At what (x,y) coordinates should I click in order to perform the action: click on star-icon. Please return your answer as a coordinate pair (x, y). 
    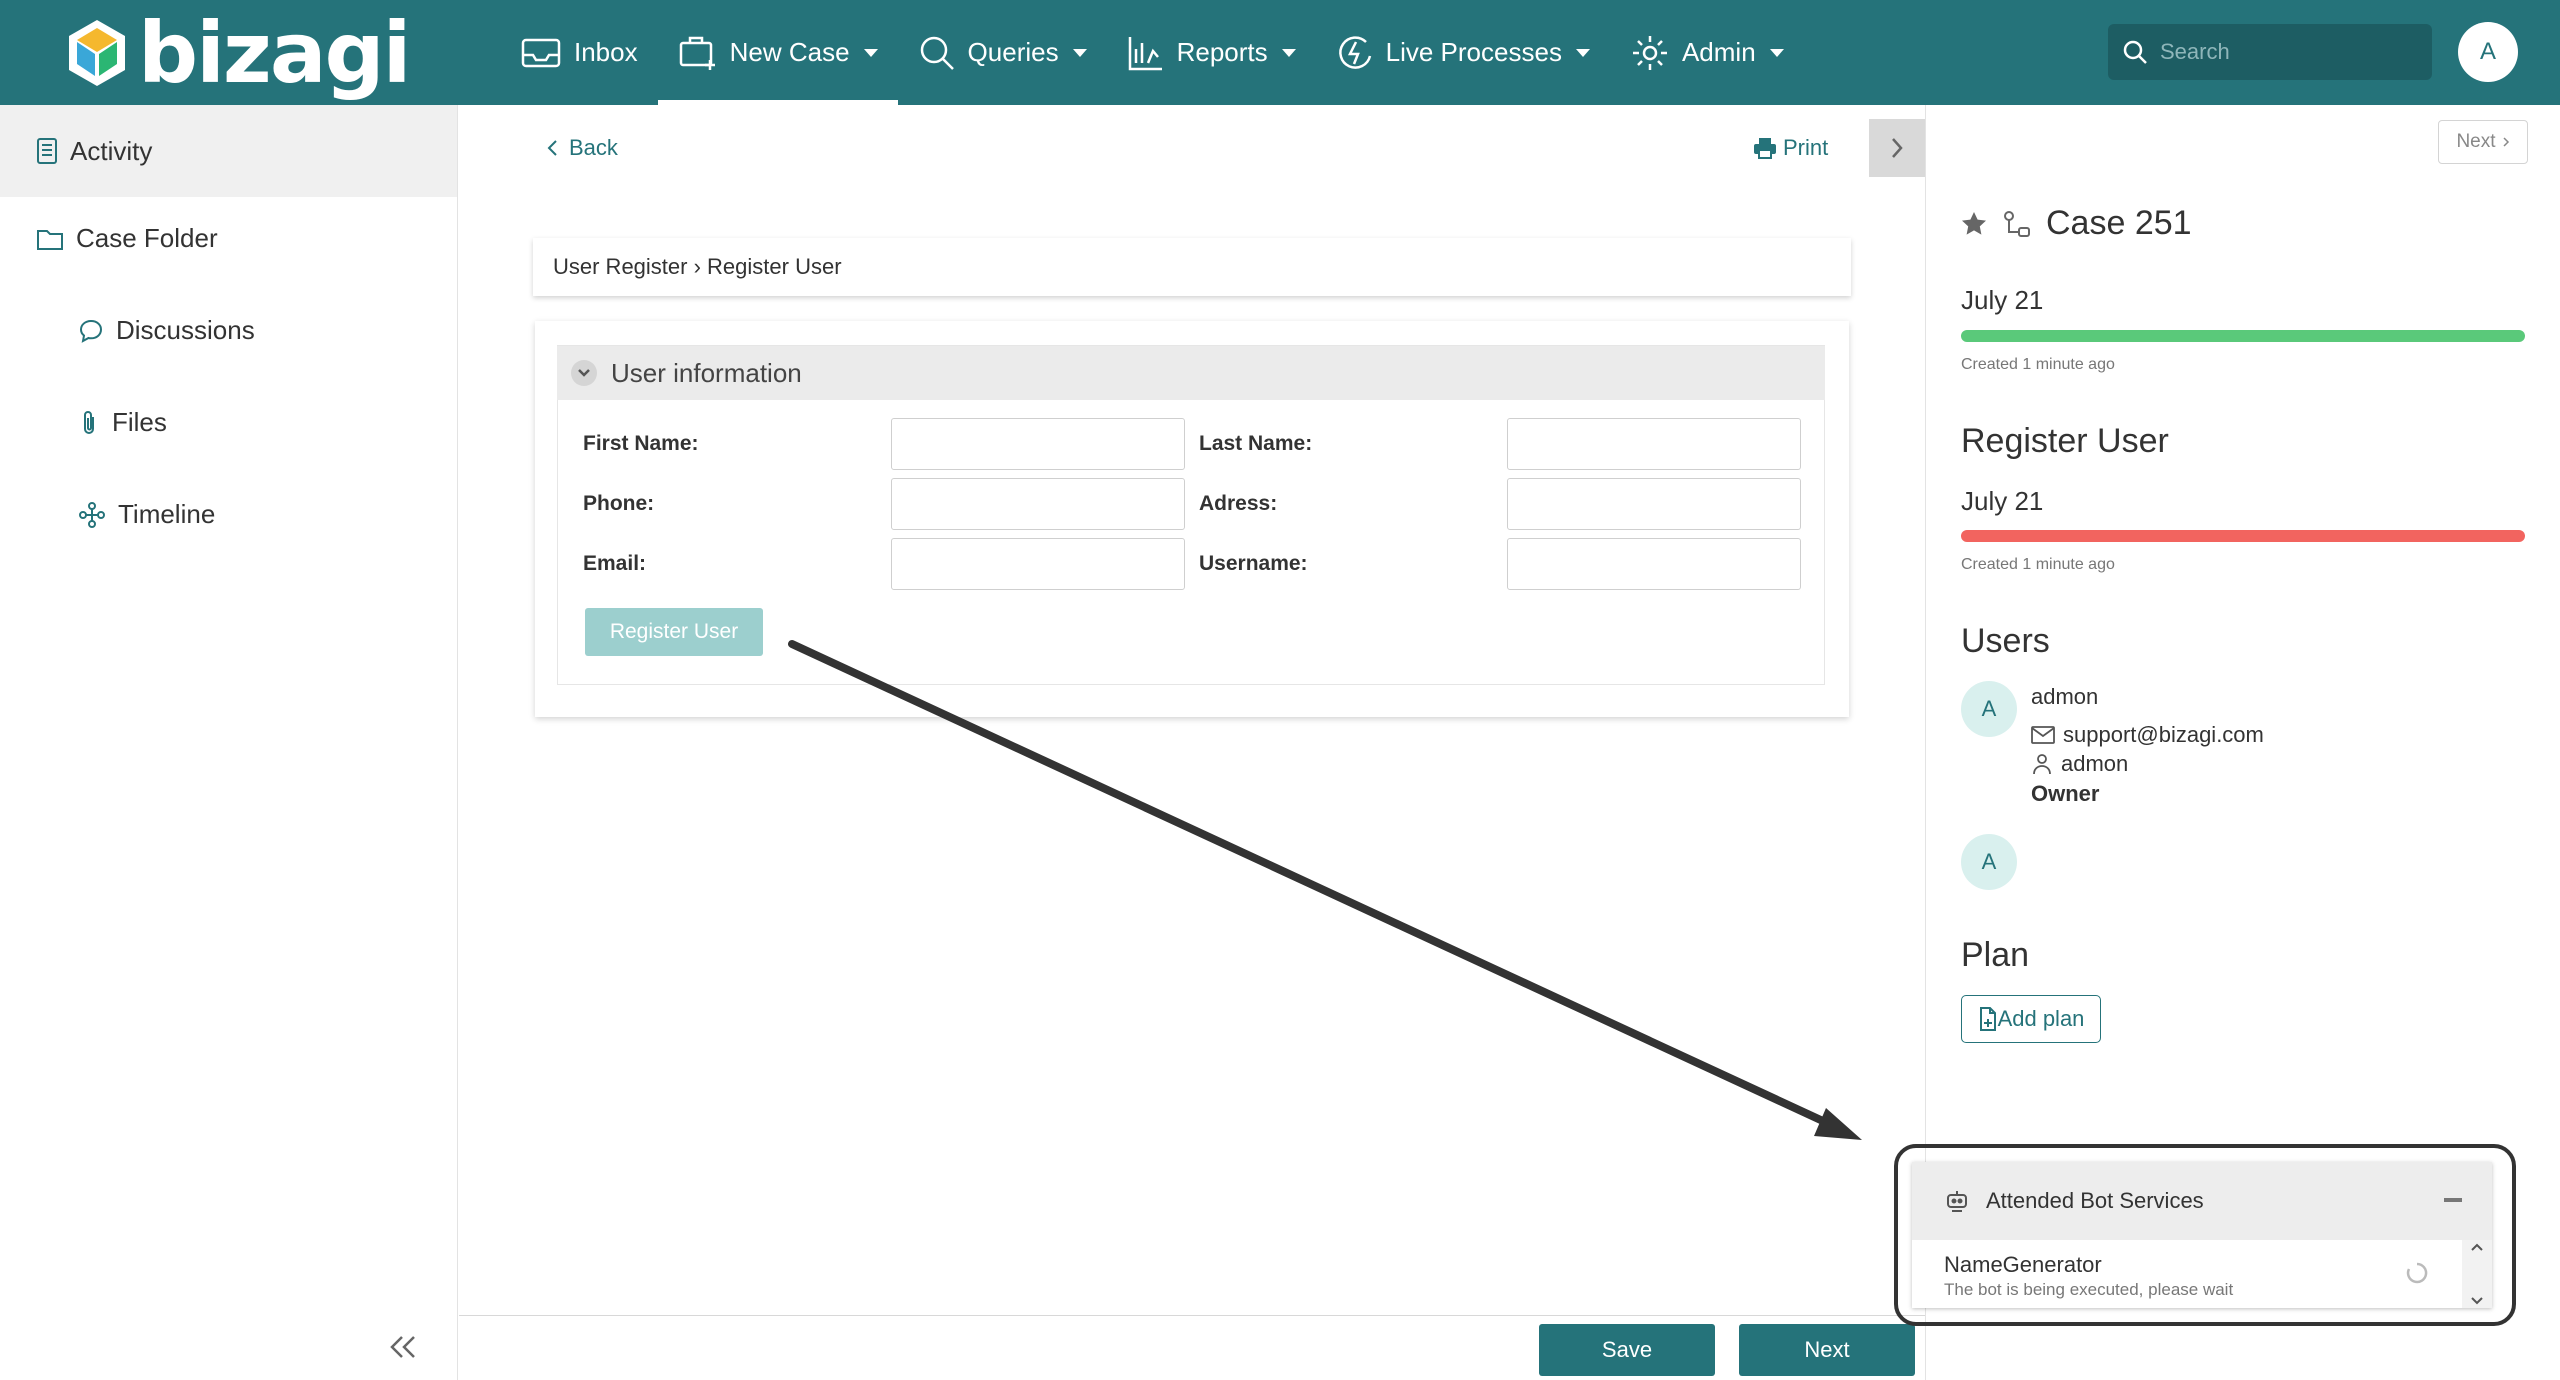
    Looking at the image, I should click on (1974, 224).